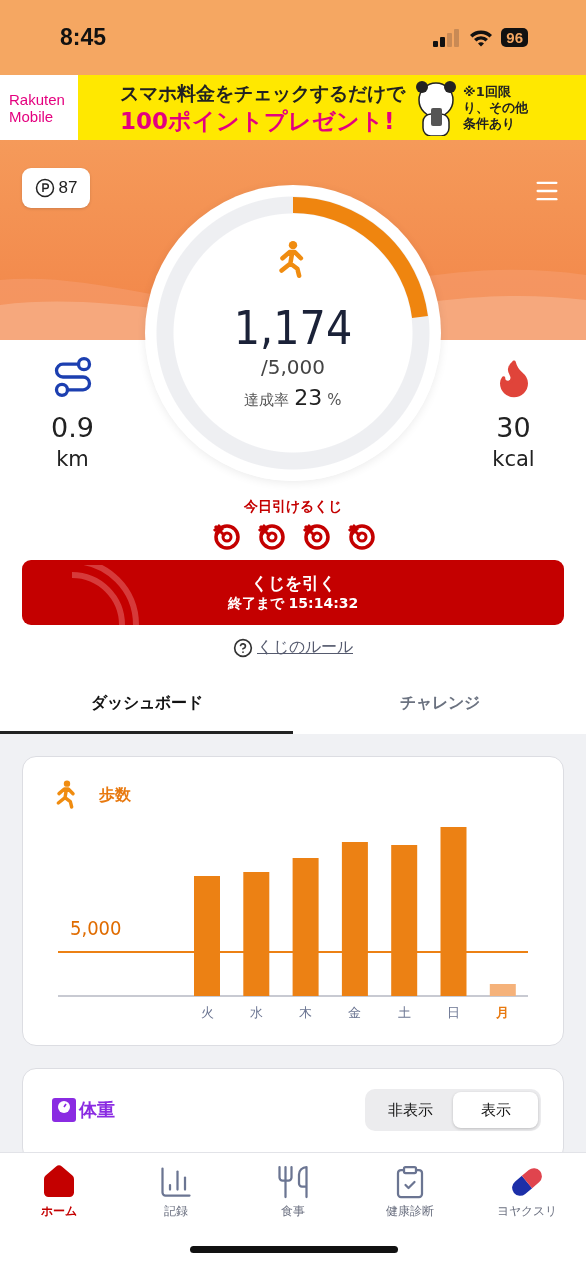 The height and width of the screenshot is (1267, 586). I want to click on points-icon, so click(44, 188).